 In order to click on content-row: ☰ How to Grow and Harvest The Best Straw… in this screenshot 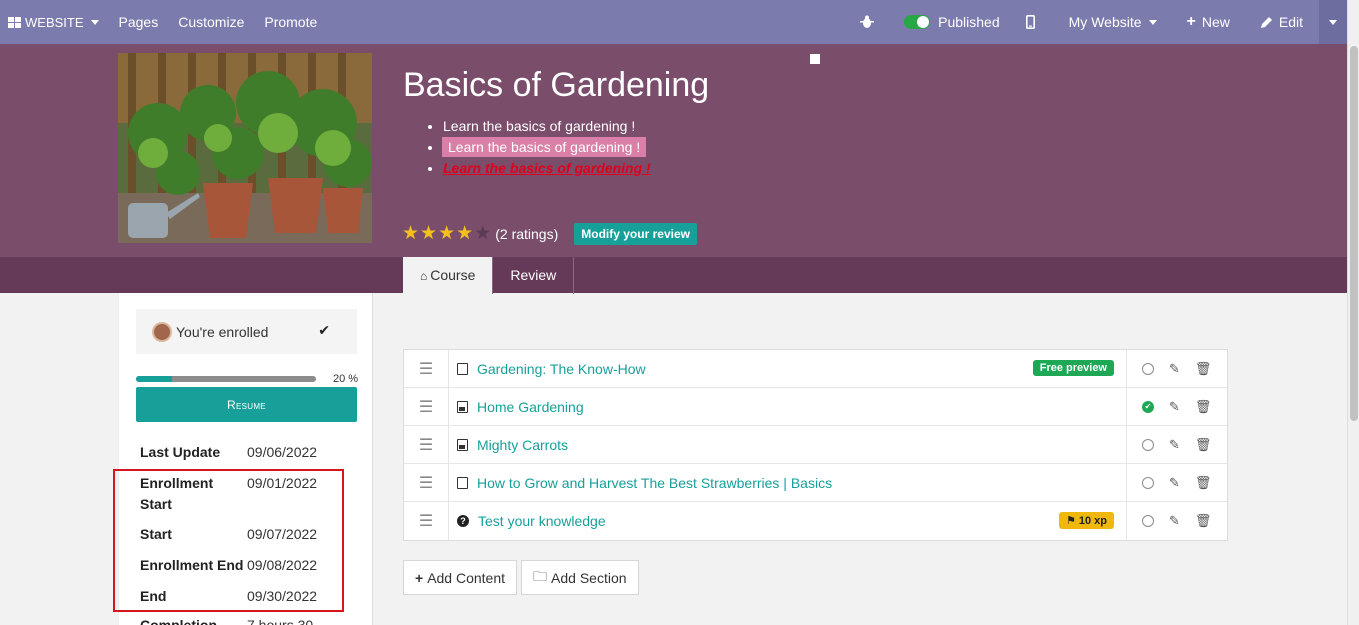, I will do `click(815, 483)`.